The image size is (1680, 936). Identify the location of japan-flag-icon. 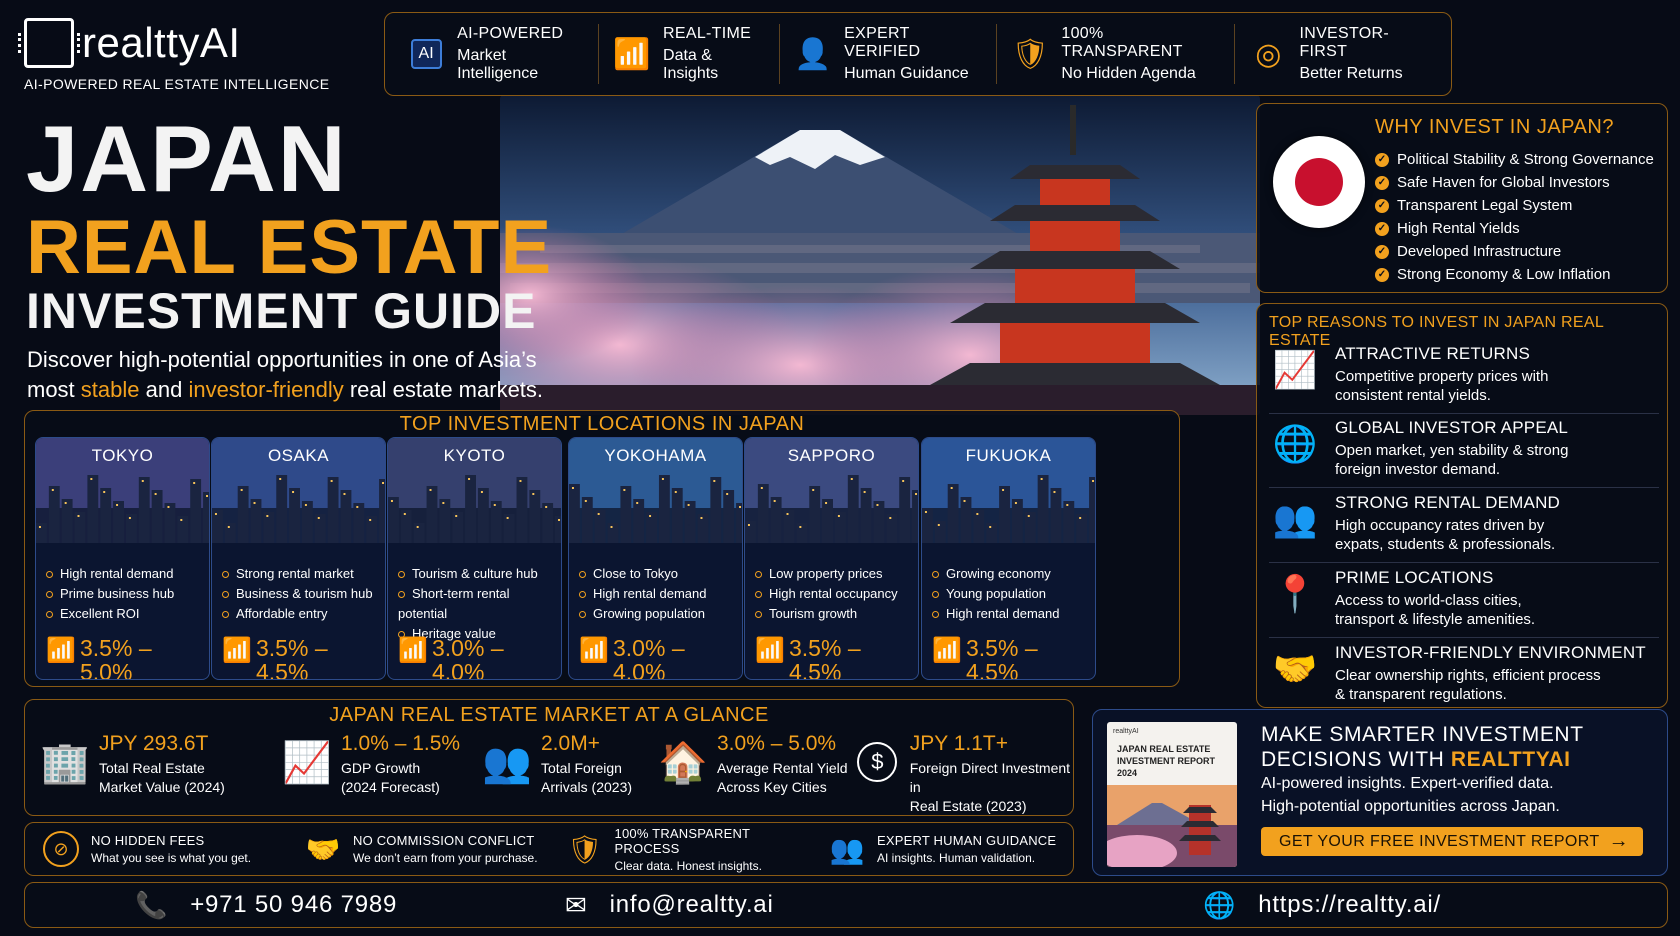
(1319, 182).